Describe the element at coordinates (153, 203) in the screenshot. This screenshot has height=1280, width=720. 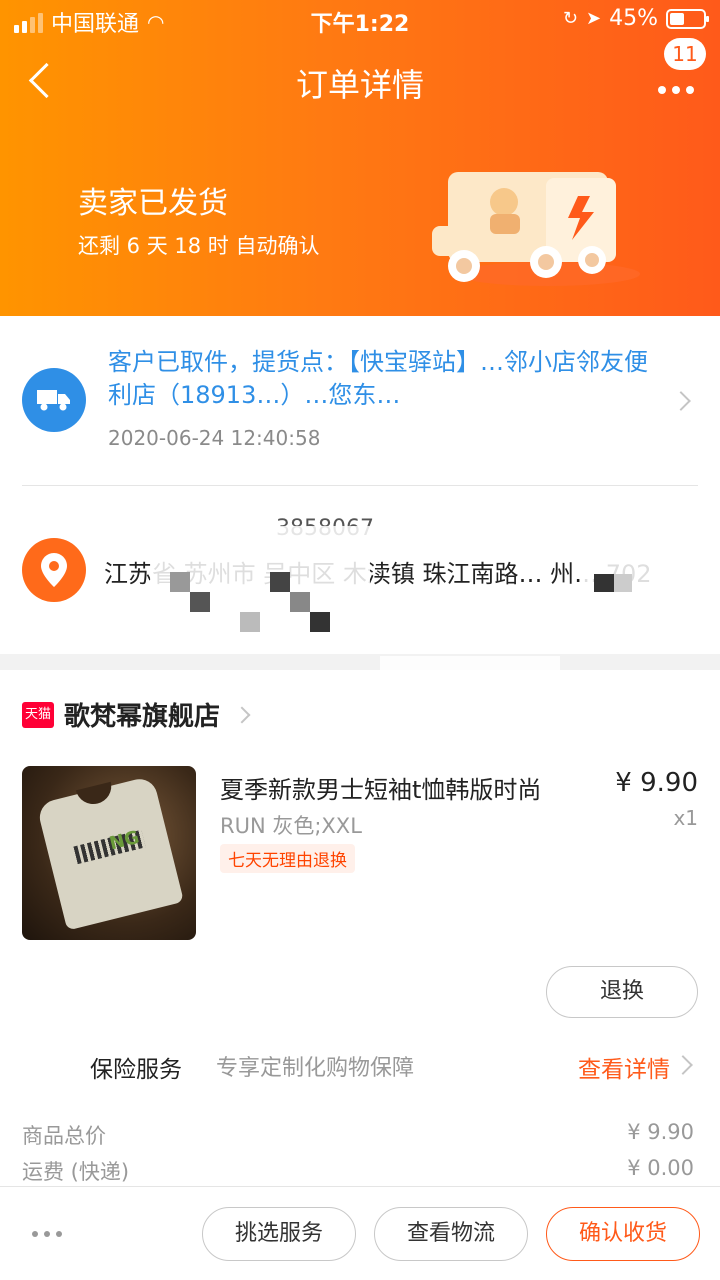
I see `shipping-status-title: 卖家已发货` at that location.